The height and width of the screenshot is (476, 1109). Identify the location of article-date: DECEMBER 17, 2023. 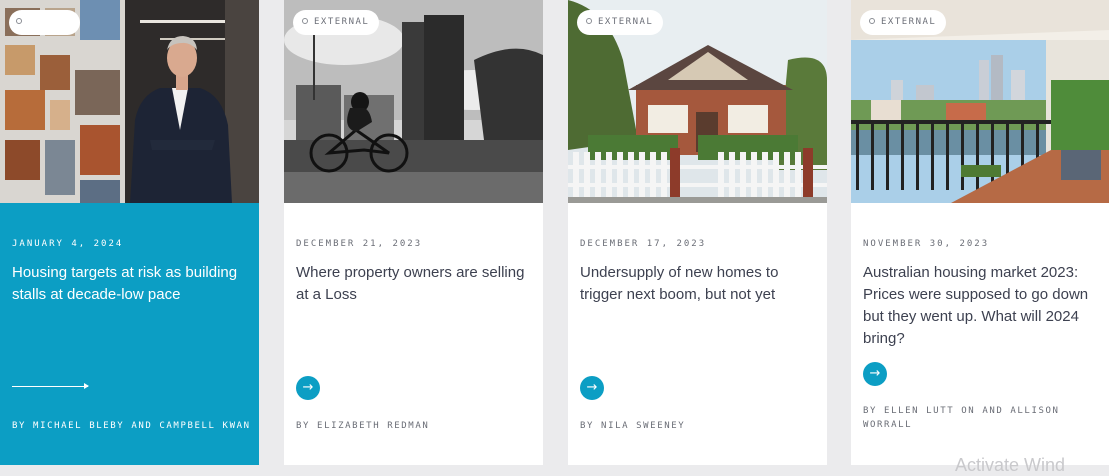
(643, 244).